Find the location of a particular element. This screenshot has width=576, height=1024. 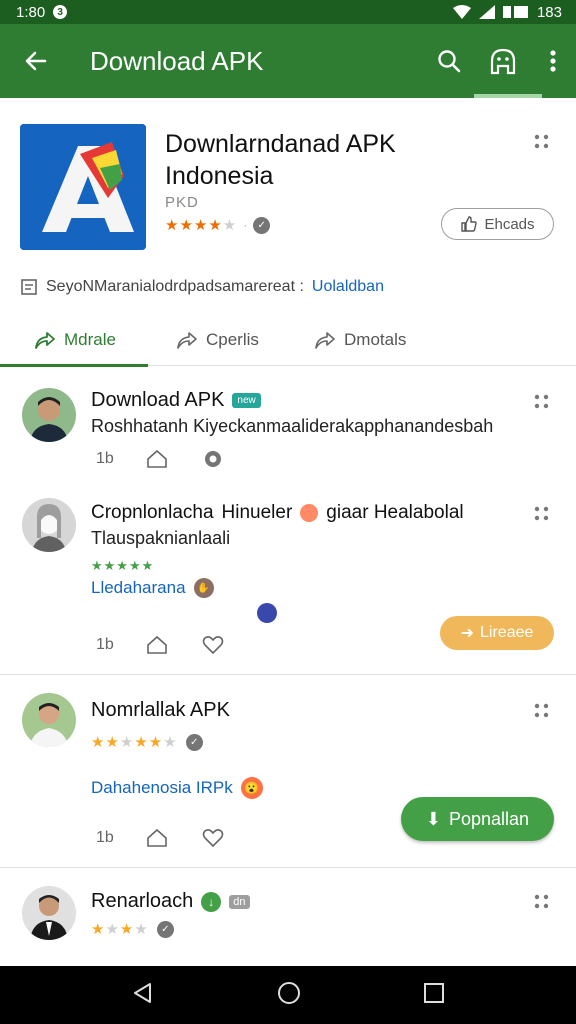

post-title: Renarloach ↓ dn is located at coordinates (170, 901).